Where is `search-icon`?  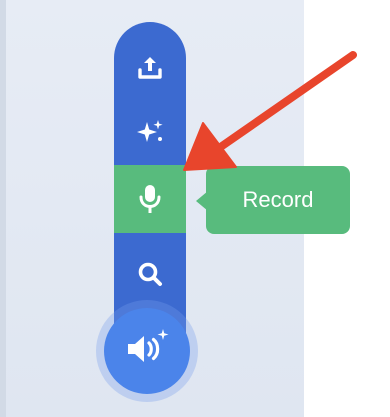 search-icon is located at coordinates (150, 274).